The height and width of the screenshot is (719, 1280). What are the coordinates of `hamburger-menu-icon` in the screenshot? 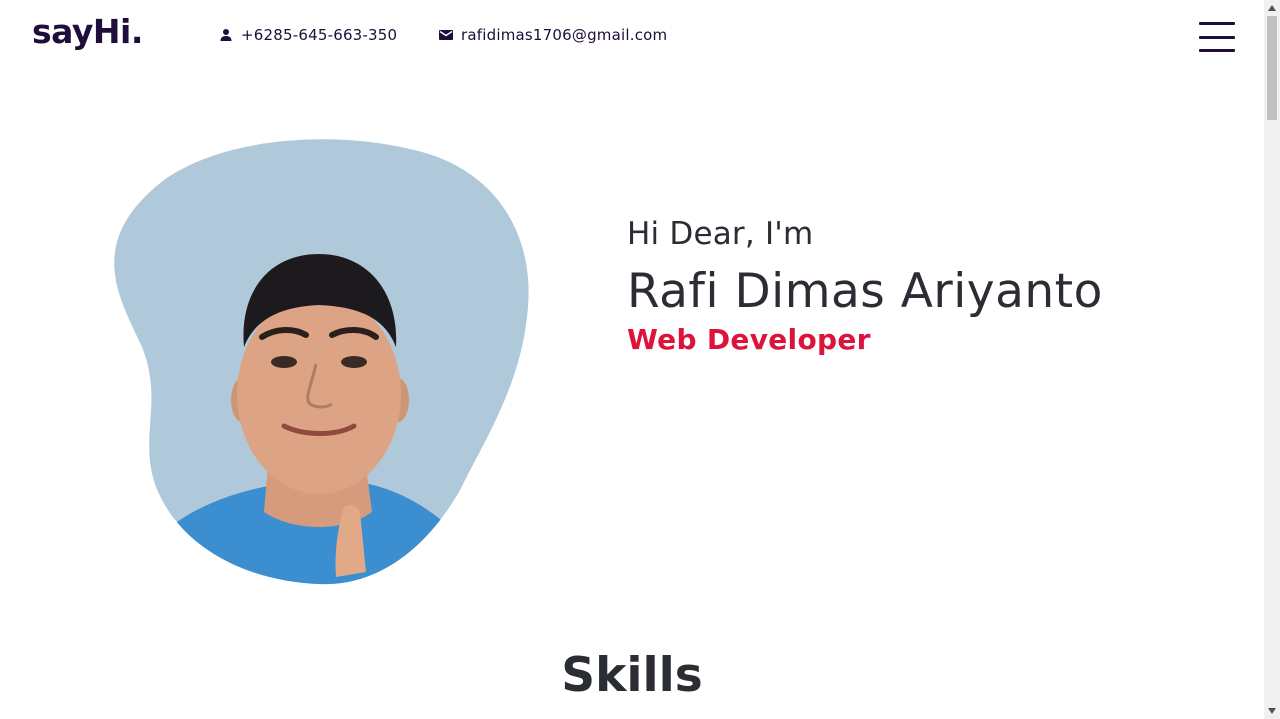 It's located at (1217, 37).